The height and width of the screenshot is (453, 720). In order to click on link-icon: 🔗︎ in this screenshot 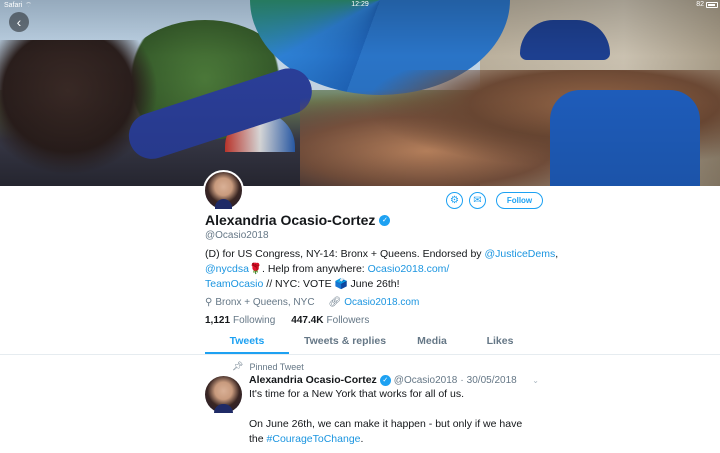, I will do `click(335, 302)`.